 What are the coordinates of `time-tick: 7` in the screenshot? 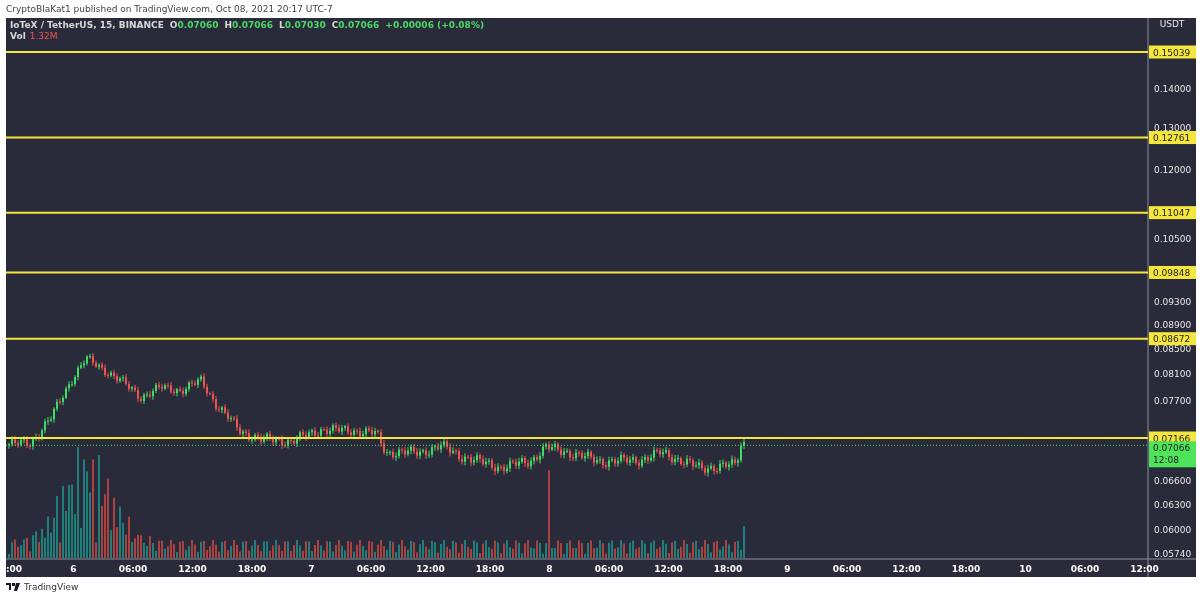 It's located at (311, 569).